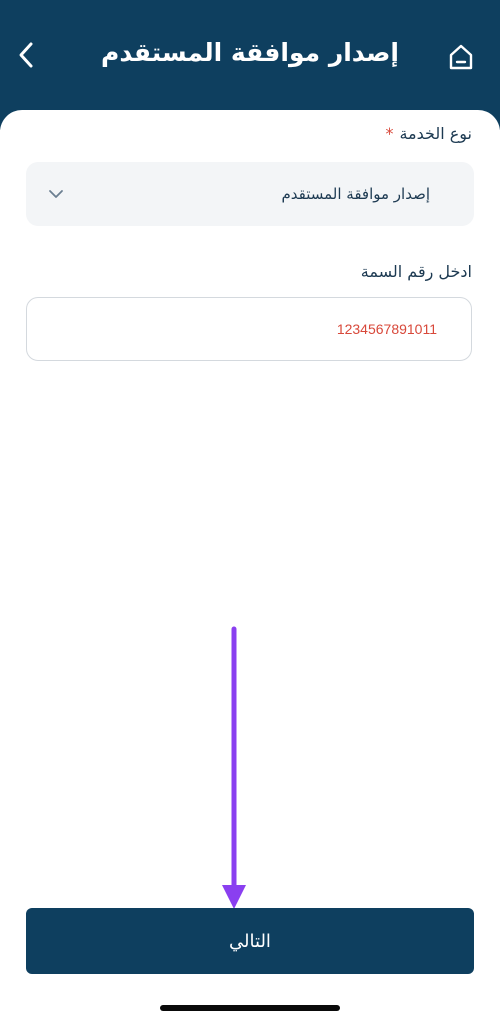 The width and height of the screenshot is (500, 1024). Describe the element at coordinates (56, 194) in the screenshot. I see `chevron-down-icon` at that location.